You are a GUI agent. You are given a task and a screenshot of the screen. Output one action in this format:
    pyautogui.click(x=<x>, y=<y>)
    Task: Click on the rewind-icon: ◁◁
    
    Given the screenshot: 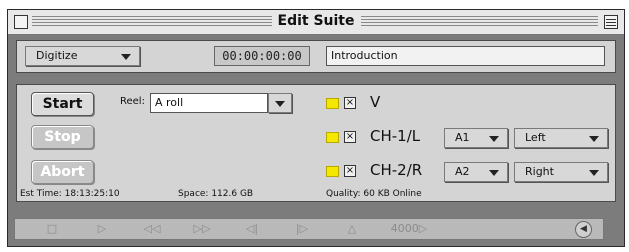 What is the action you would take?
    pyautogui.click(x=152, y=229)
    